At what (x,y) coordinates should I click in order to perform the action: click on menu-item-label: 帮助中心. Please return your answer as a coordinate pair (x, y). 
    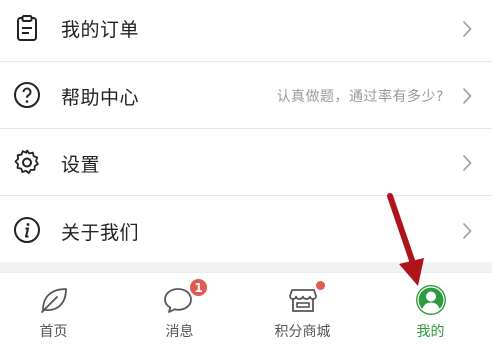
    Looking at the image, I should click on (100, 98).